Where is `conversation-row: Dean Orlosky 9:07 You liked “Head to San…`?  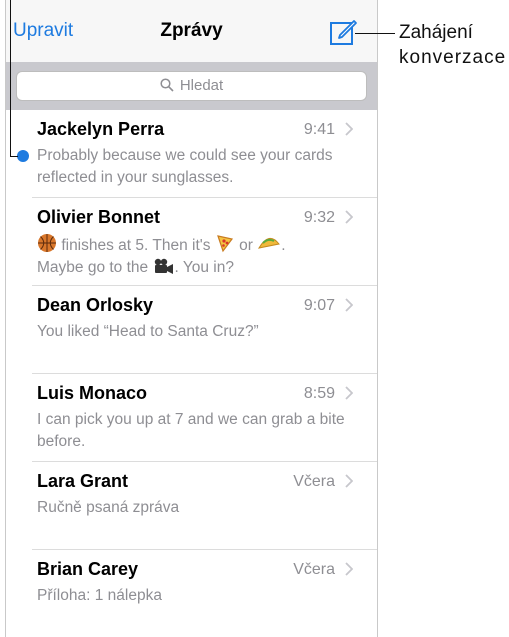 conversation-row: Dean Orlosky 9:07 You liked “Head to San… is located at coordinates (191, 330).